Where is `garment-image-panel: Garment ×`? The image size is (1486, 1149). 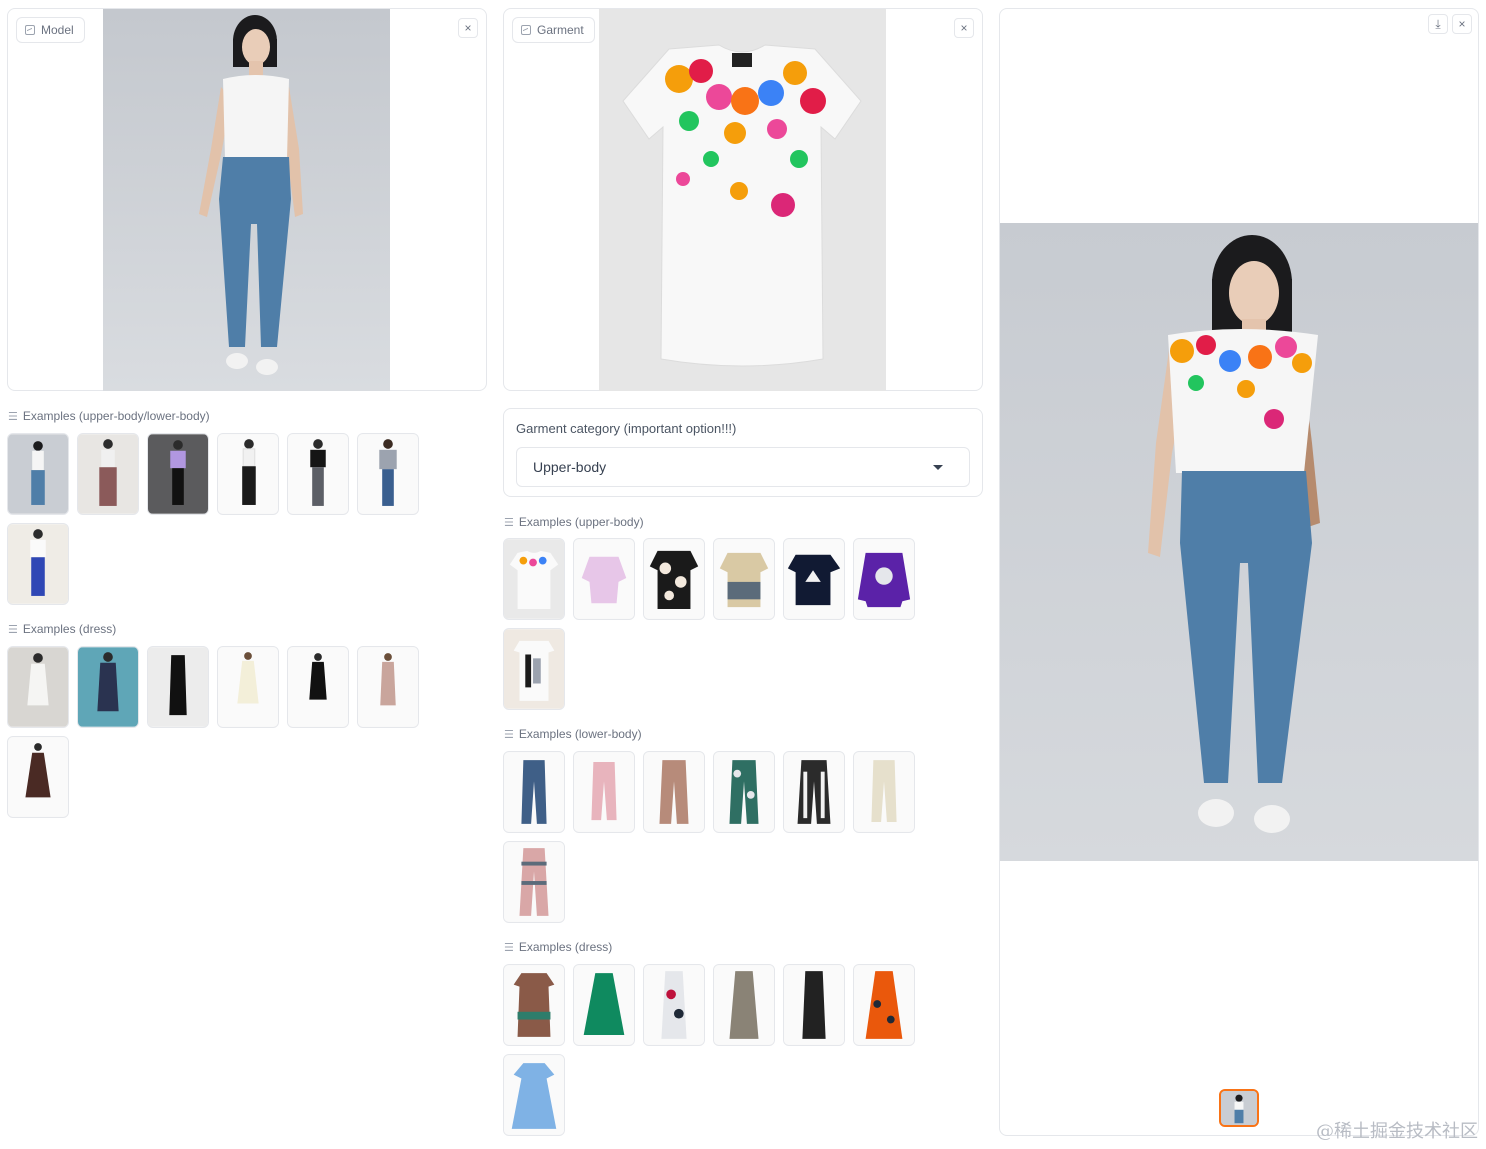 garment-image-panel: Garment × is located at coordinates (743, 199).